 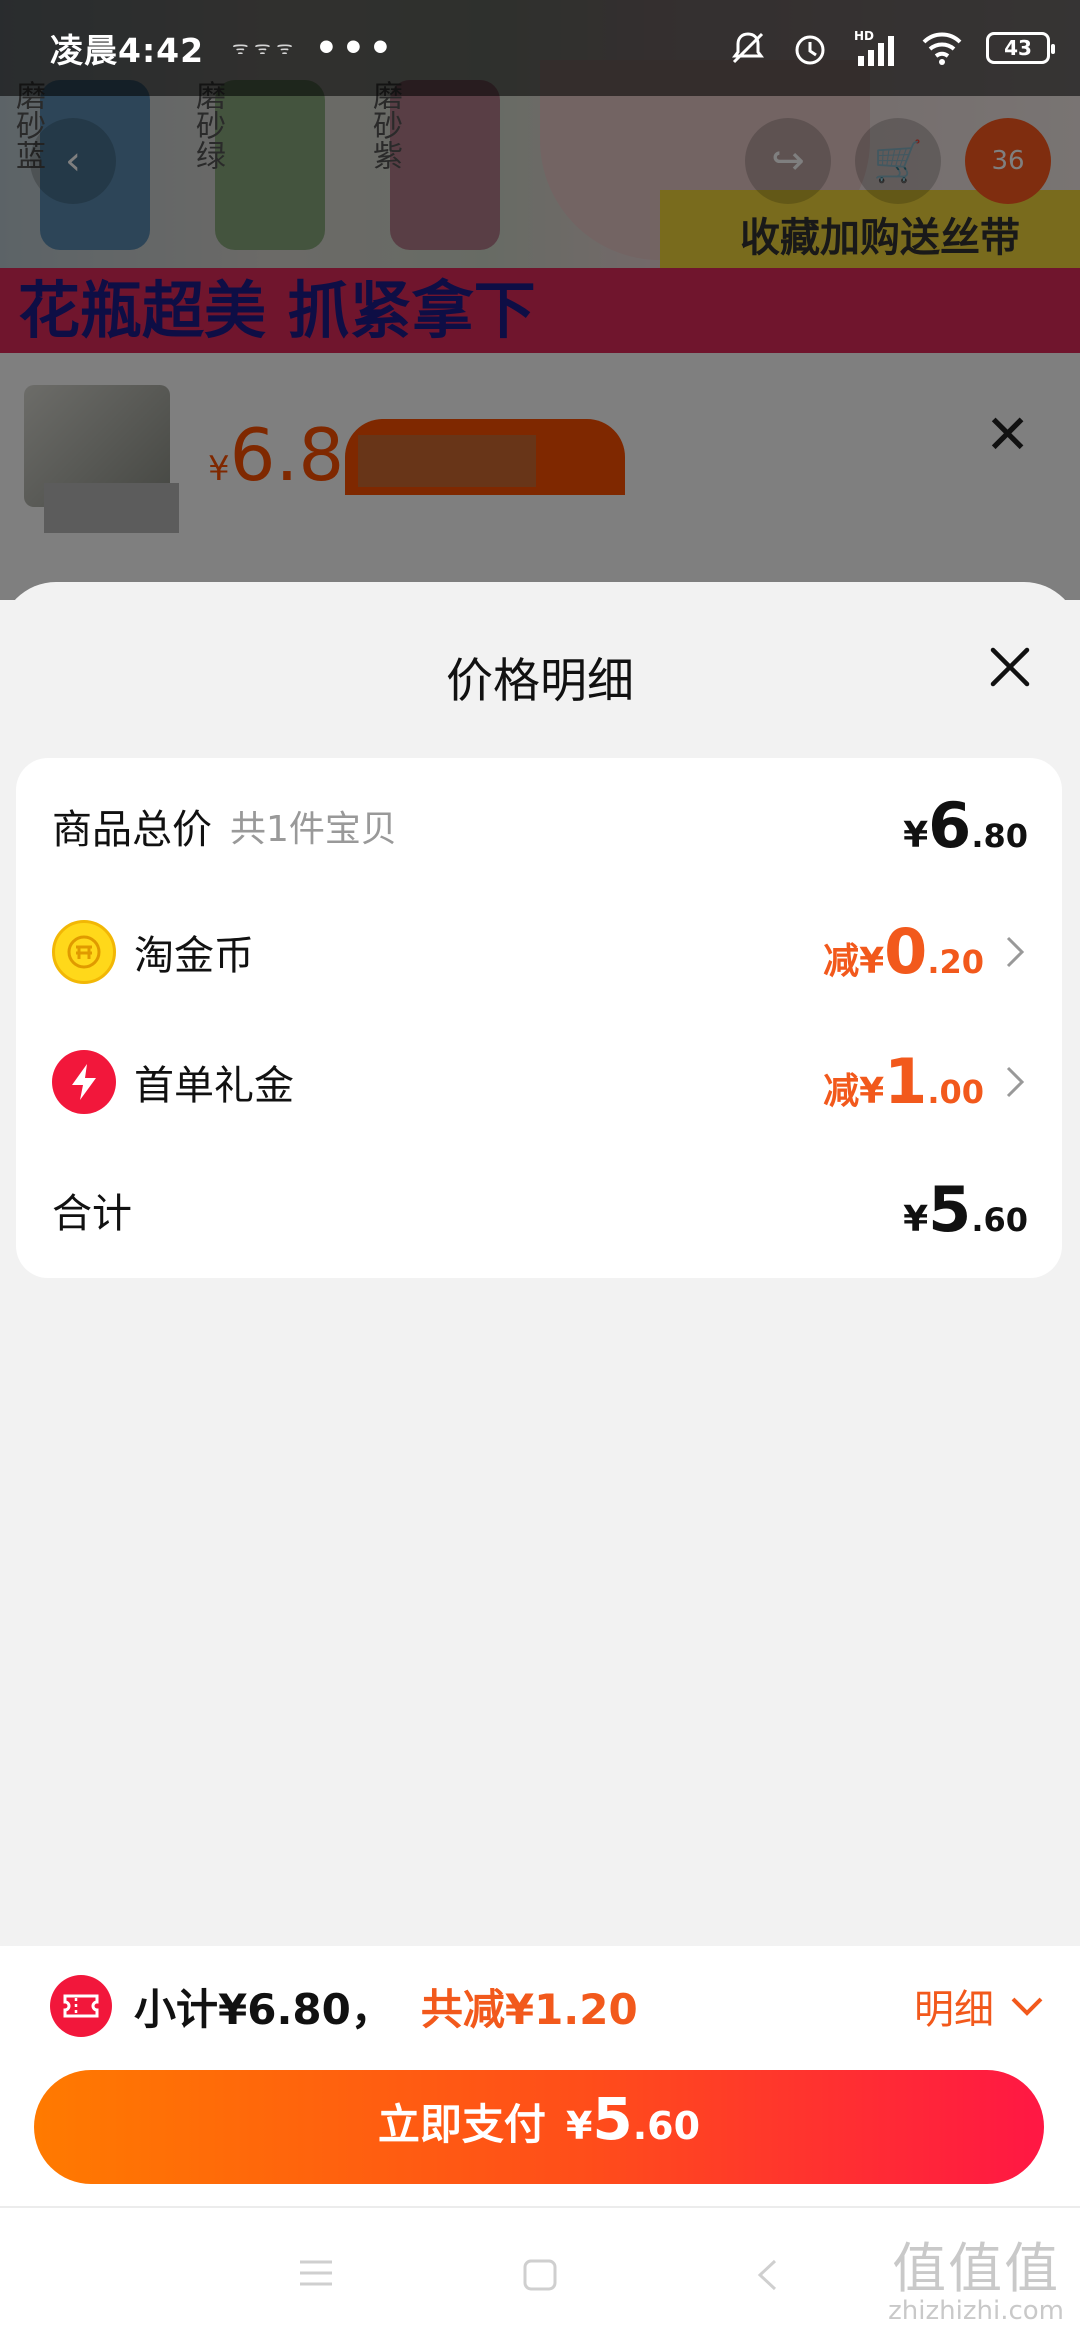 I want to click on discount-text: 共减¥1.20, so click(x=529, y=2009).